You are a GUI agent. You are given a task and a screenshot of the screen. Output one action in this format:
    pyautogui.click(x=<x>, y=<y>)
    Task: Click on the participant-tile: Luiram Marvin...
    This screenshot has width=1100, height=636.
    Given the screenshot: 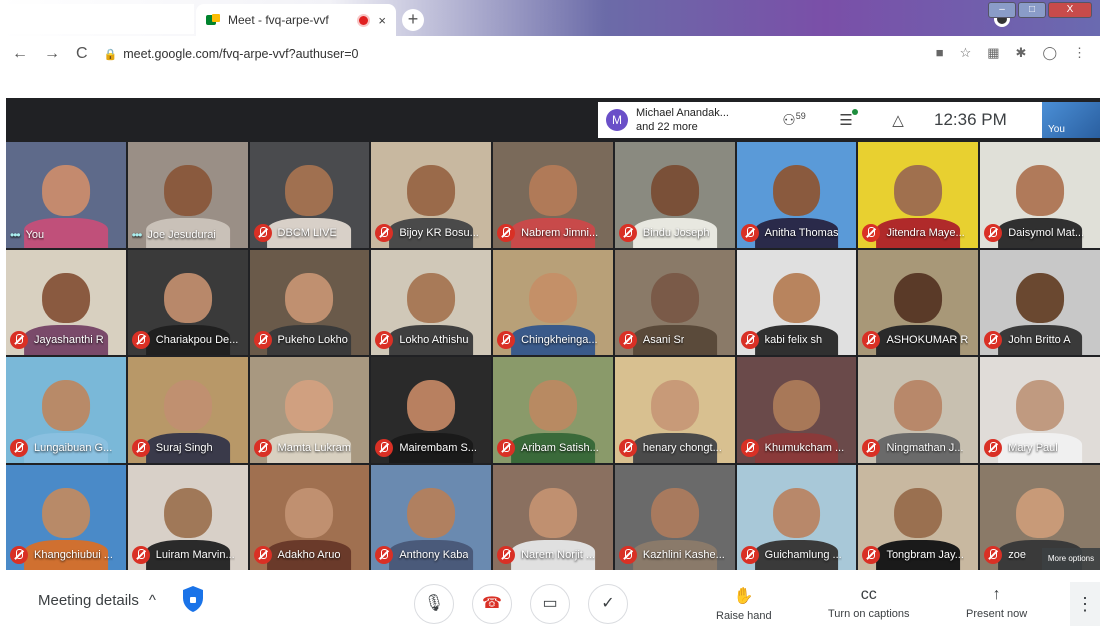 What is the action you would take?
    pyautogui.click(x=187, y=517)
    